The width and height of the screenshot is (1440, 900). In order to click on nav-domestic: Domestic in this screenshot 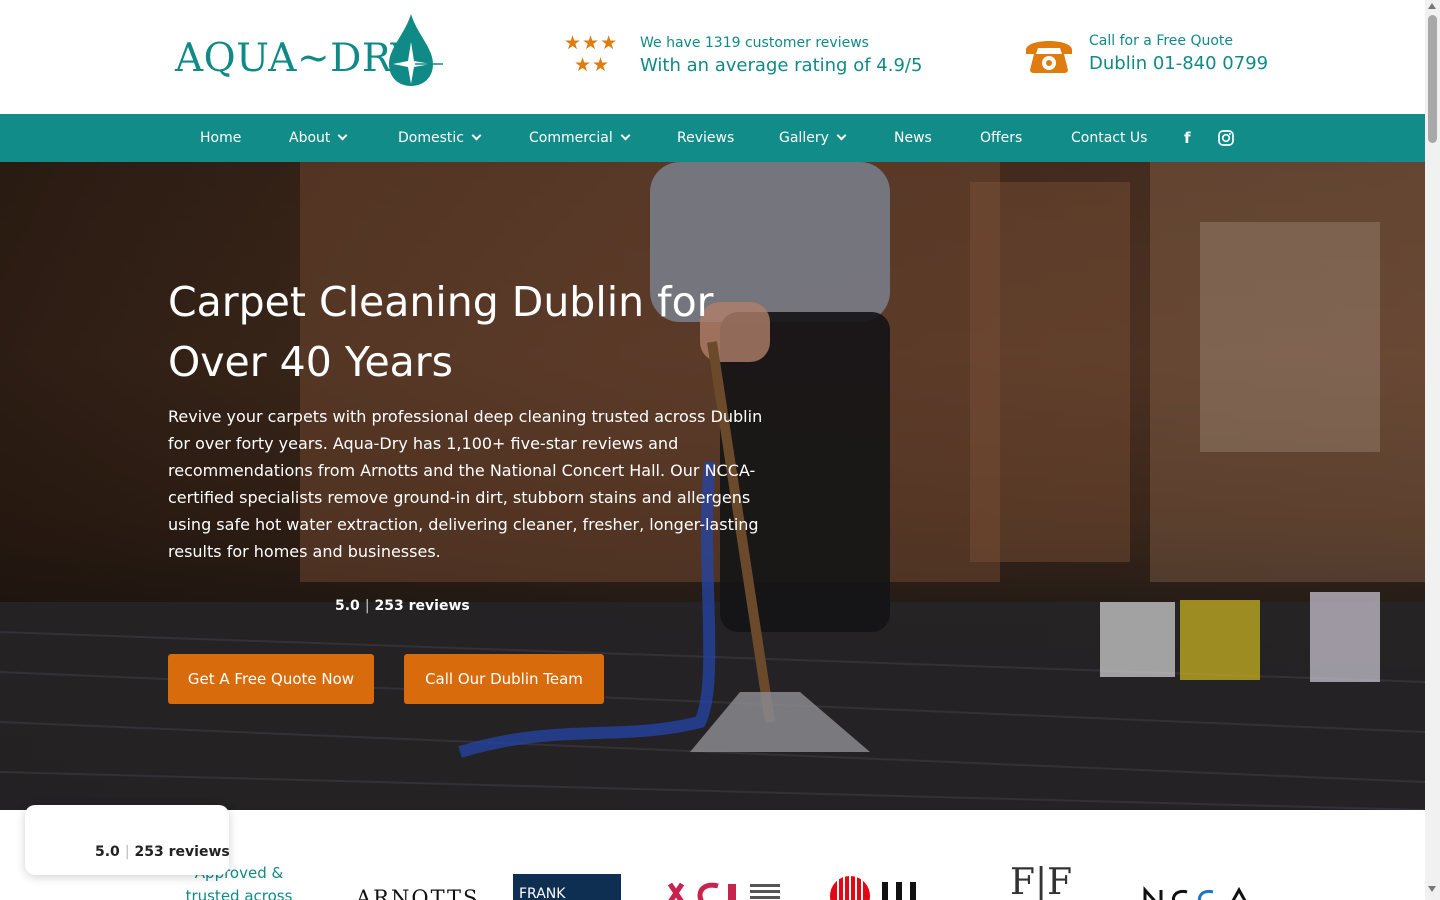, I will do `click(440, 138)`.